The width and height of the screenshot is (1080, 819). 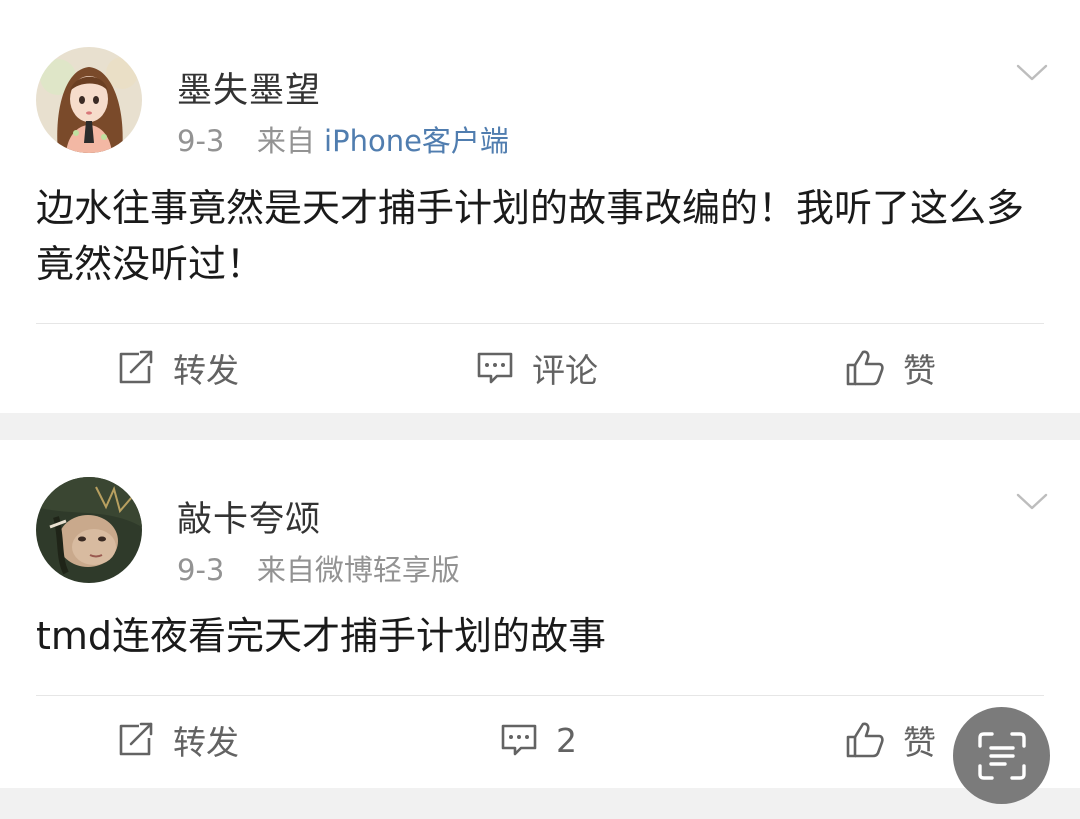 What do you see at coordinates (566, 740) in the screenshot?
I see `comment-count: 2` at bounding box center [566, 740].